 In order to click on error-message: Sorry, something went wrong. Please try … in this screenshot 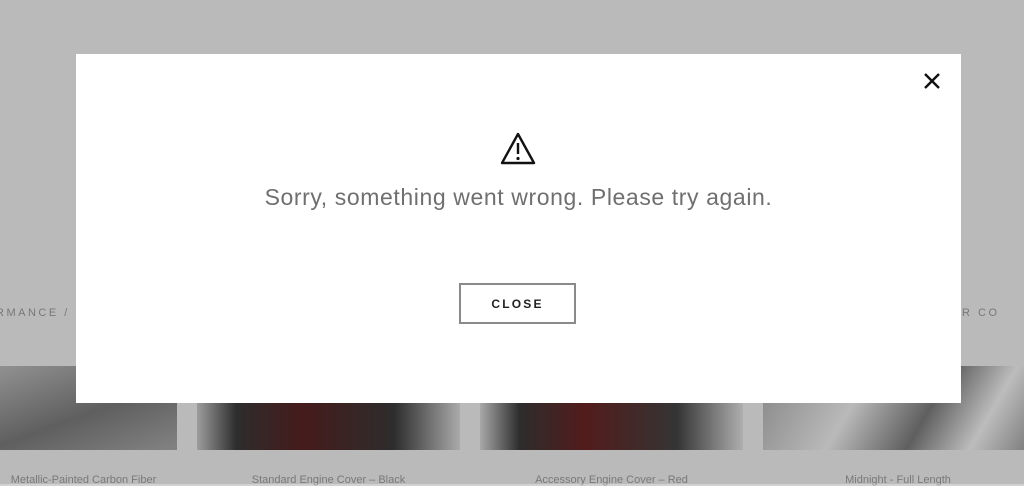, I will do `click(518, 197)`.